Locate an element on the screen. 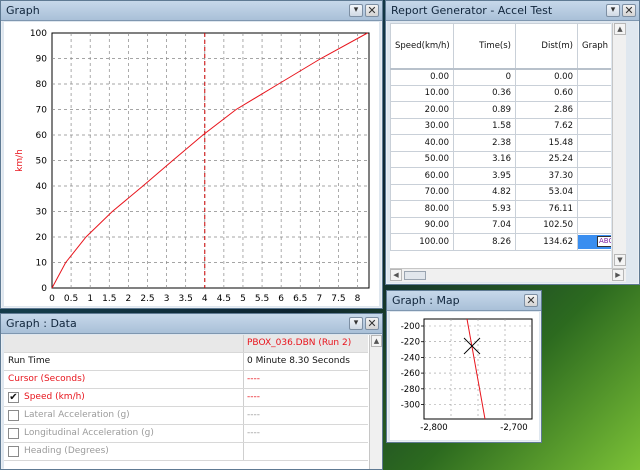  y-tick-label: 0 is located at coordinates (44, 289).